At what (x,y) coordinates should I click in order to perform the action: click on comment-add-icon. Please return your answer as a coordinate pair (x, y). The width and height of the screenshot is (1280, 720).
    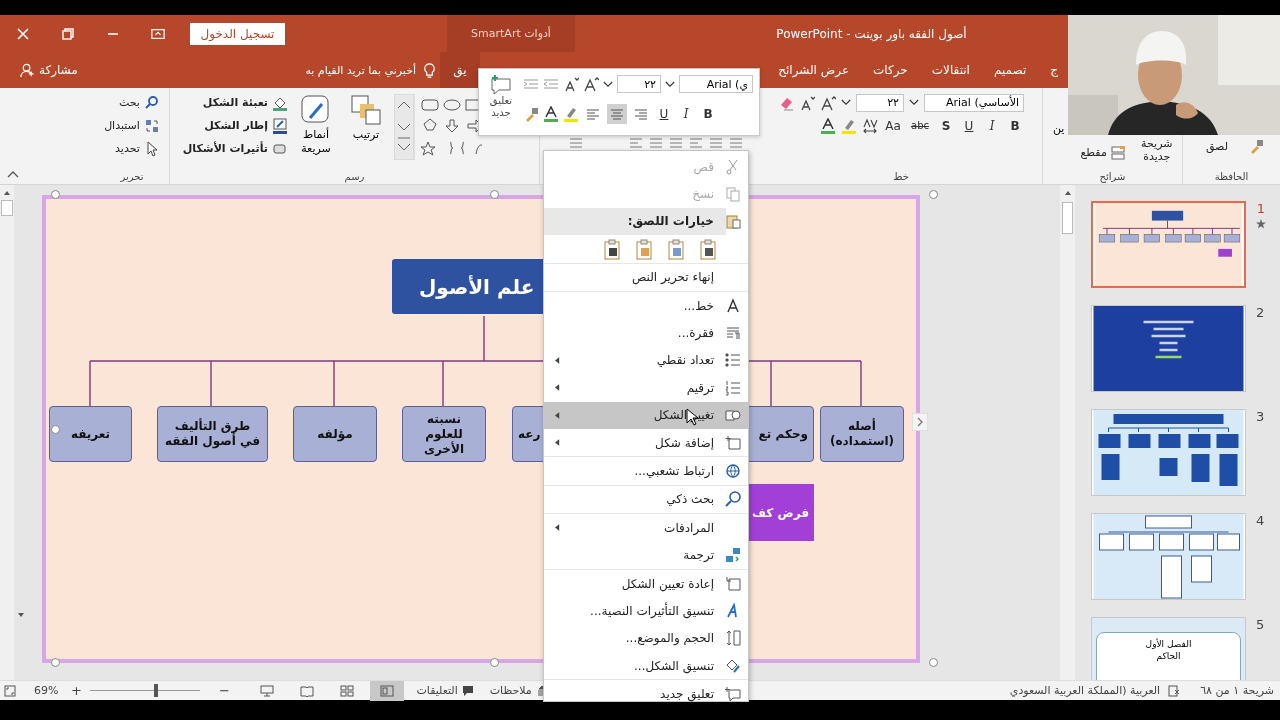
    Looking at the image, I should click on (501, 84).